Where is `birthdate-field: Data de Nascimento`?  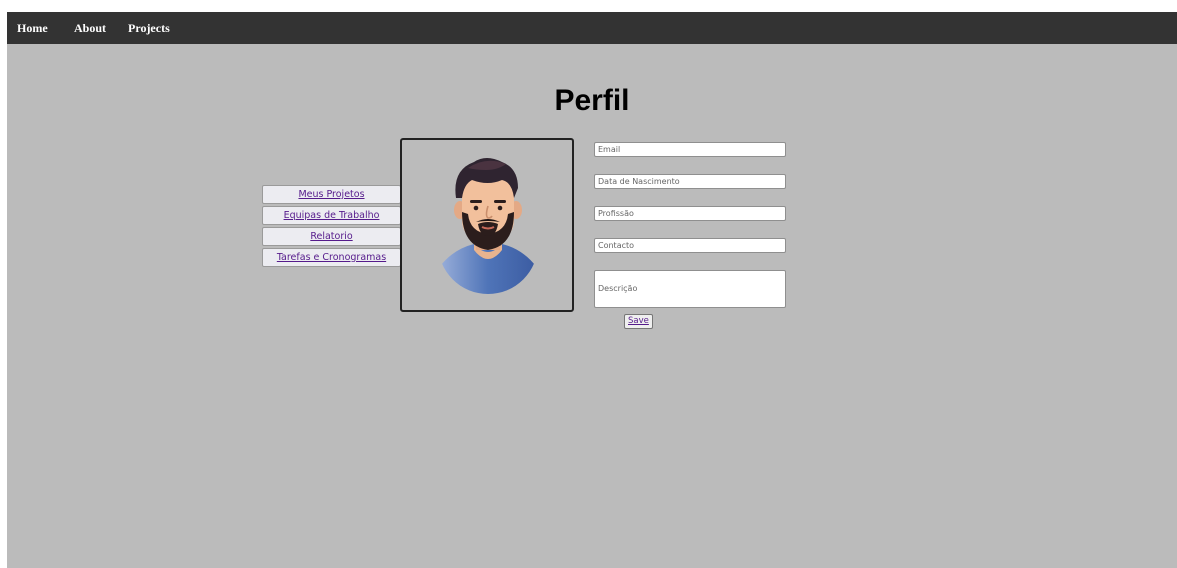
birthdate-field: Data de Nascimento is located at coordinates (690, 181).